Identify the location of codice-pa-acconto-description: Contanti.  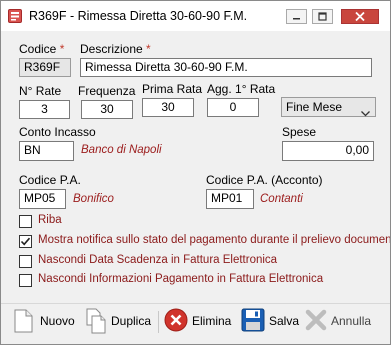
(281, 199).